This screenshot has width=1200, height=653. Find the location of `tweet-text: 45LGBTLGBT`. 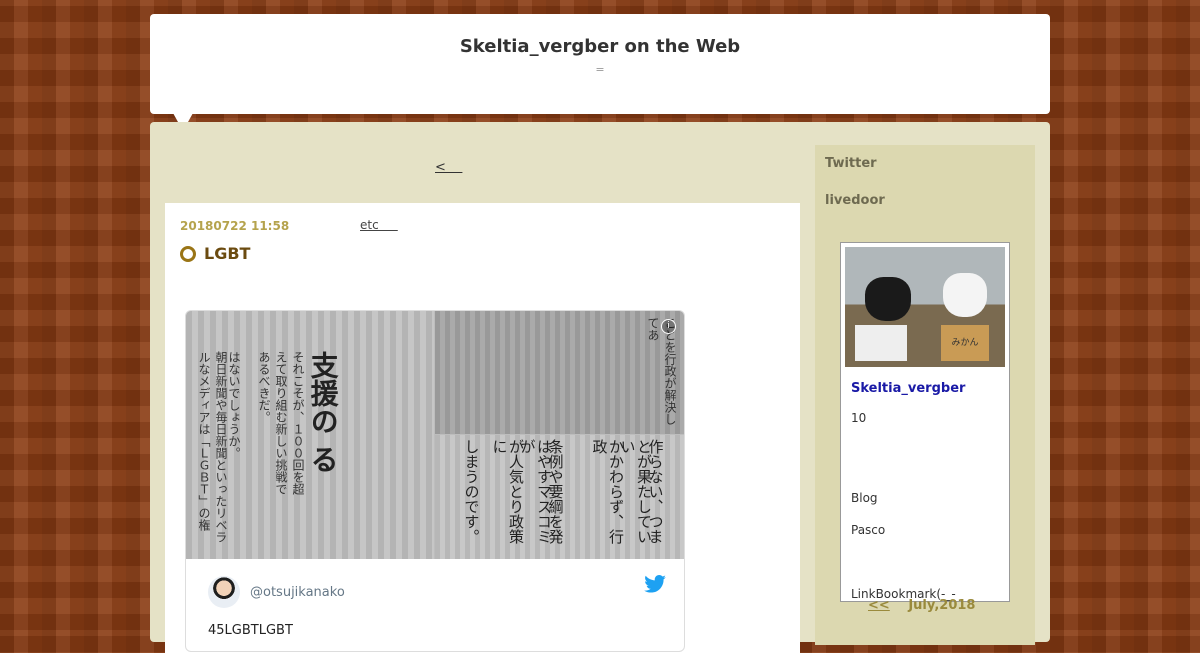

tweet-text: 45LGBTLGBT is located at coordinates (250, 630).